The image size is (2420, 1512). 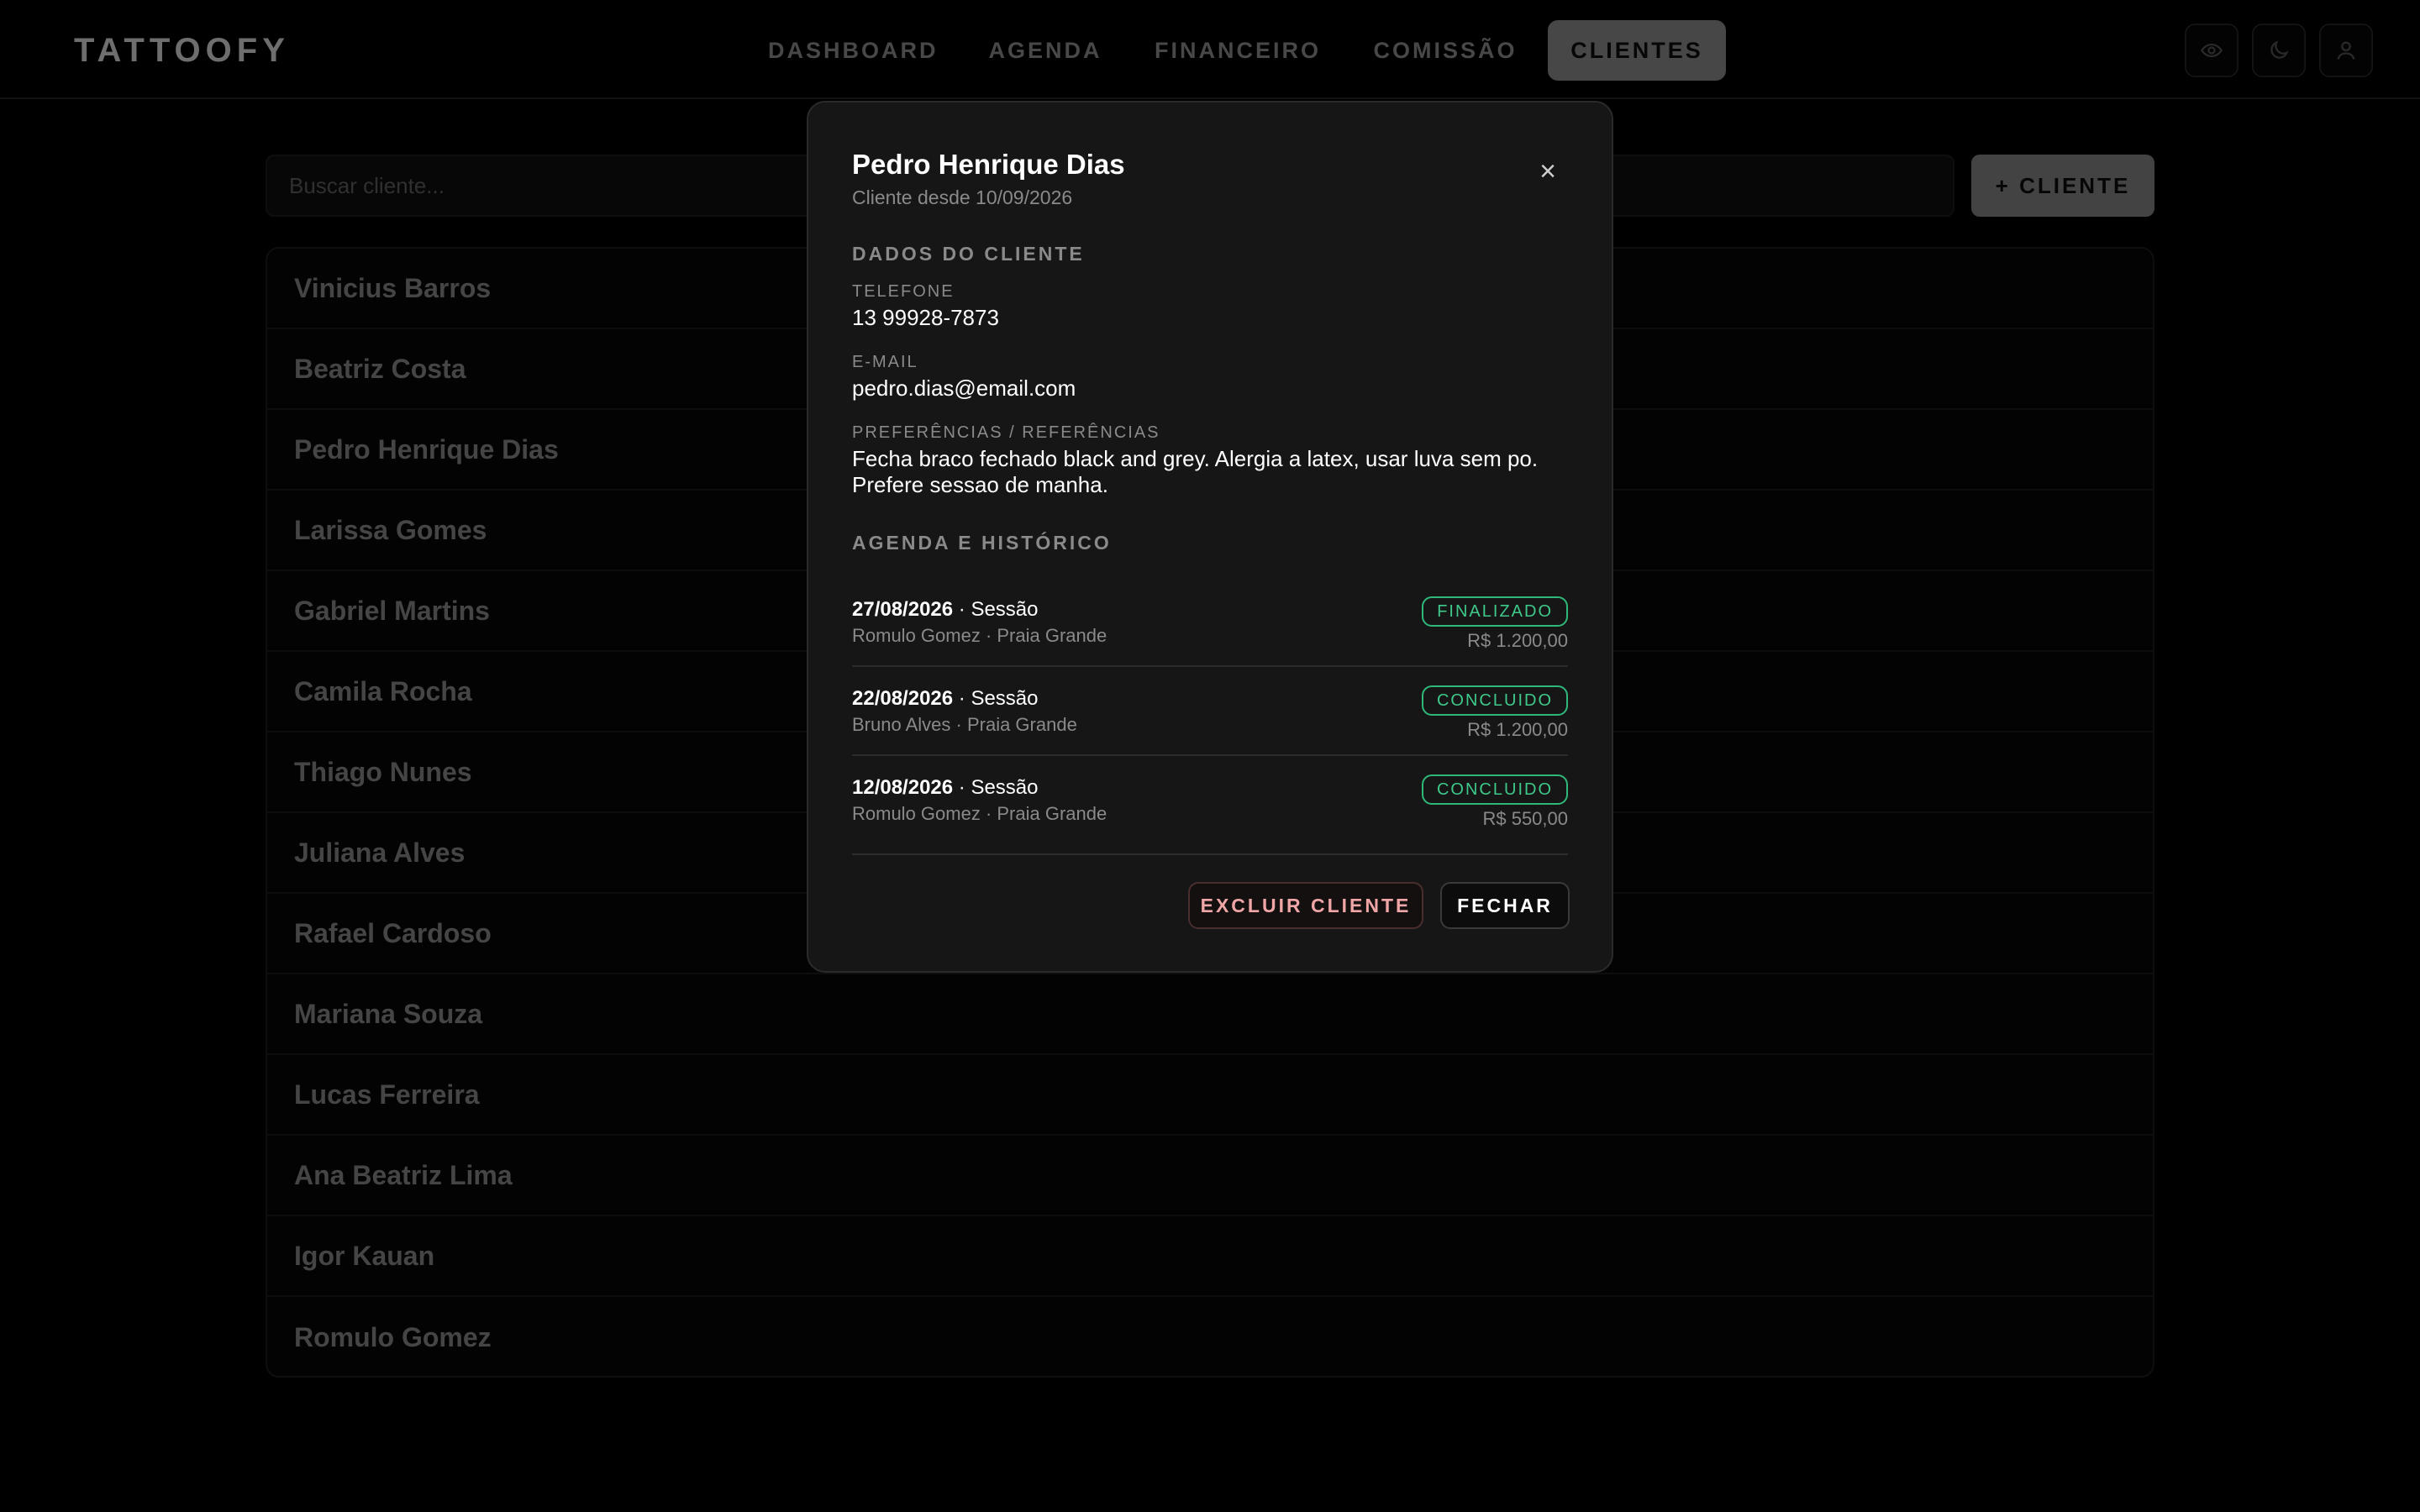 What do you see at coordinates (962, 197) in the screenshot?
I see `client-since-text: Cliente desde 10/09/2026` at bounding box center [962, 197].